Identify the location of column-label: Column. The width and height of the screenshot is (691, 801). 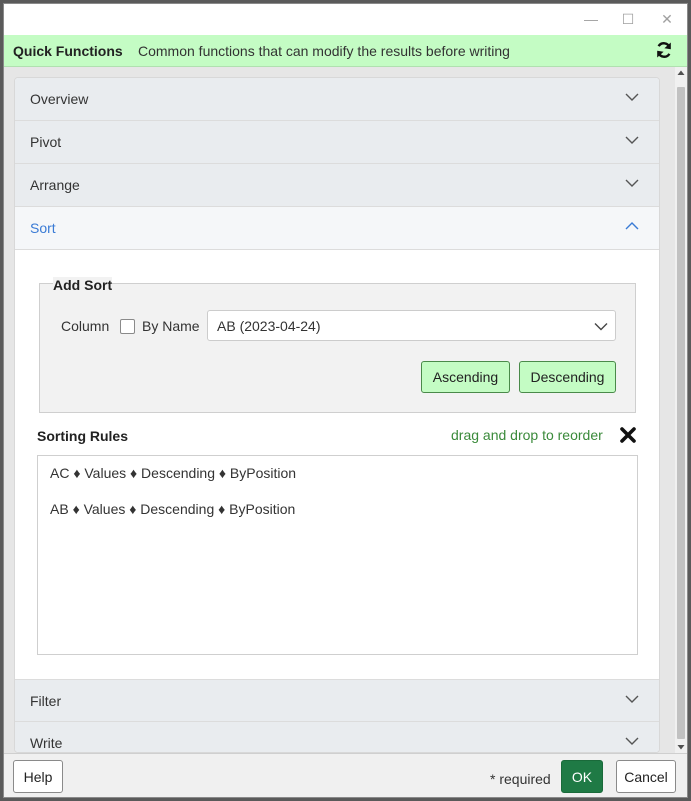
(85, 326).